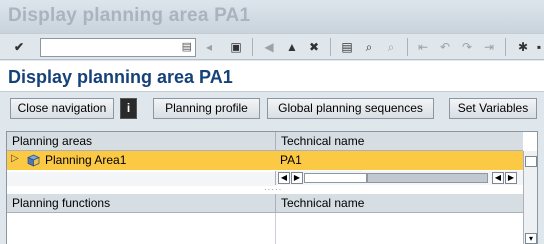 The width and height of the screenshot is (544, 244). Describe the element at coordinates (399, 141) in the screenshot. I see `column-header-technical-name: Technical name` at that location.